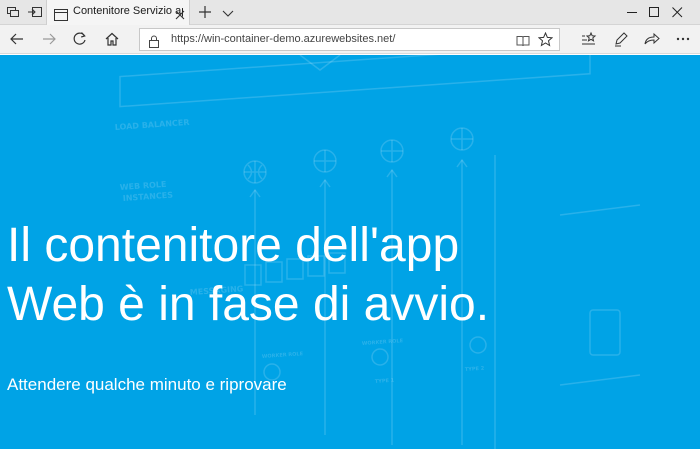  What do you see at coordinates (80, 39) in the screenshot?
I see `refresh-icon` at bounding box center [80, 39].